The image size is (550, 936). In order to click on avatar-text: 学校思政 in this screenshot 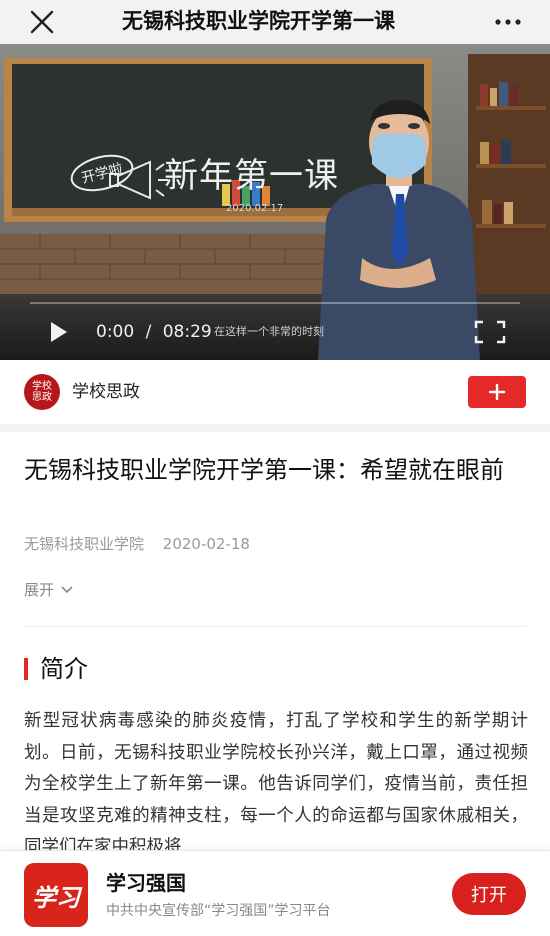, I will do `click(42, 392)`.